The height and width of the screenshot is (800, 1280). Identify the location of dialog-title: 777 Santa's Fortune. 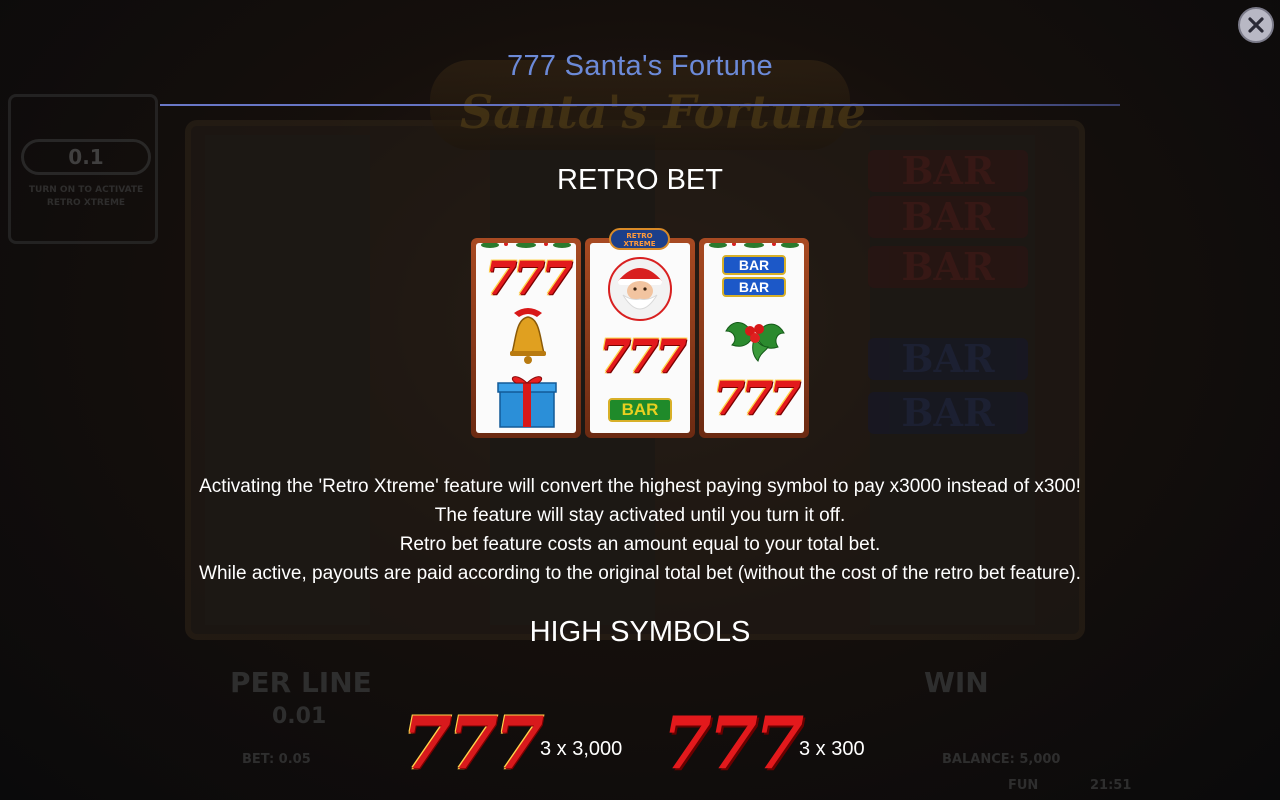
(640, 66).